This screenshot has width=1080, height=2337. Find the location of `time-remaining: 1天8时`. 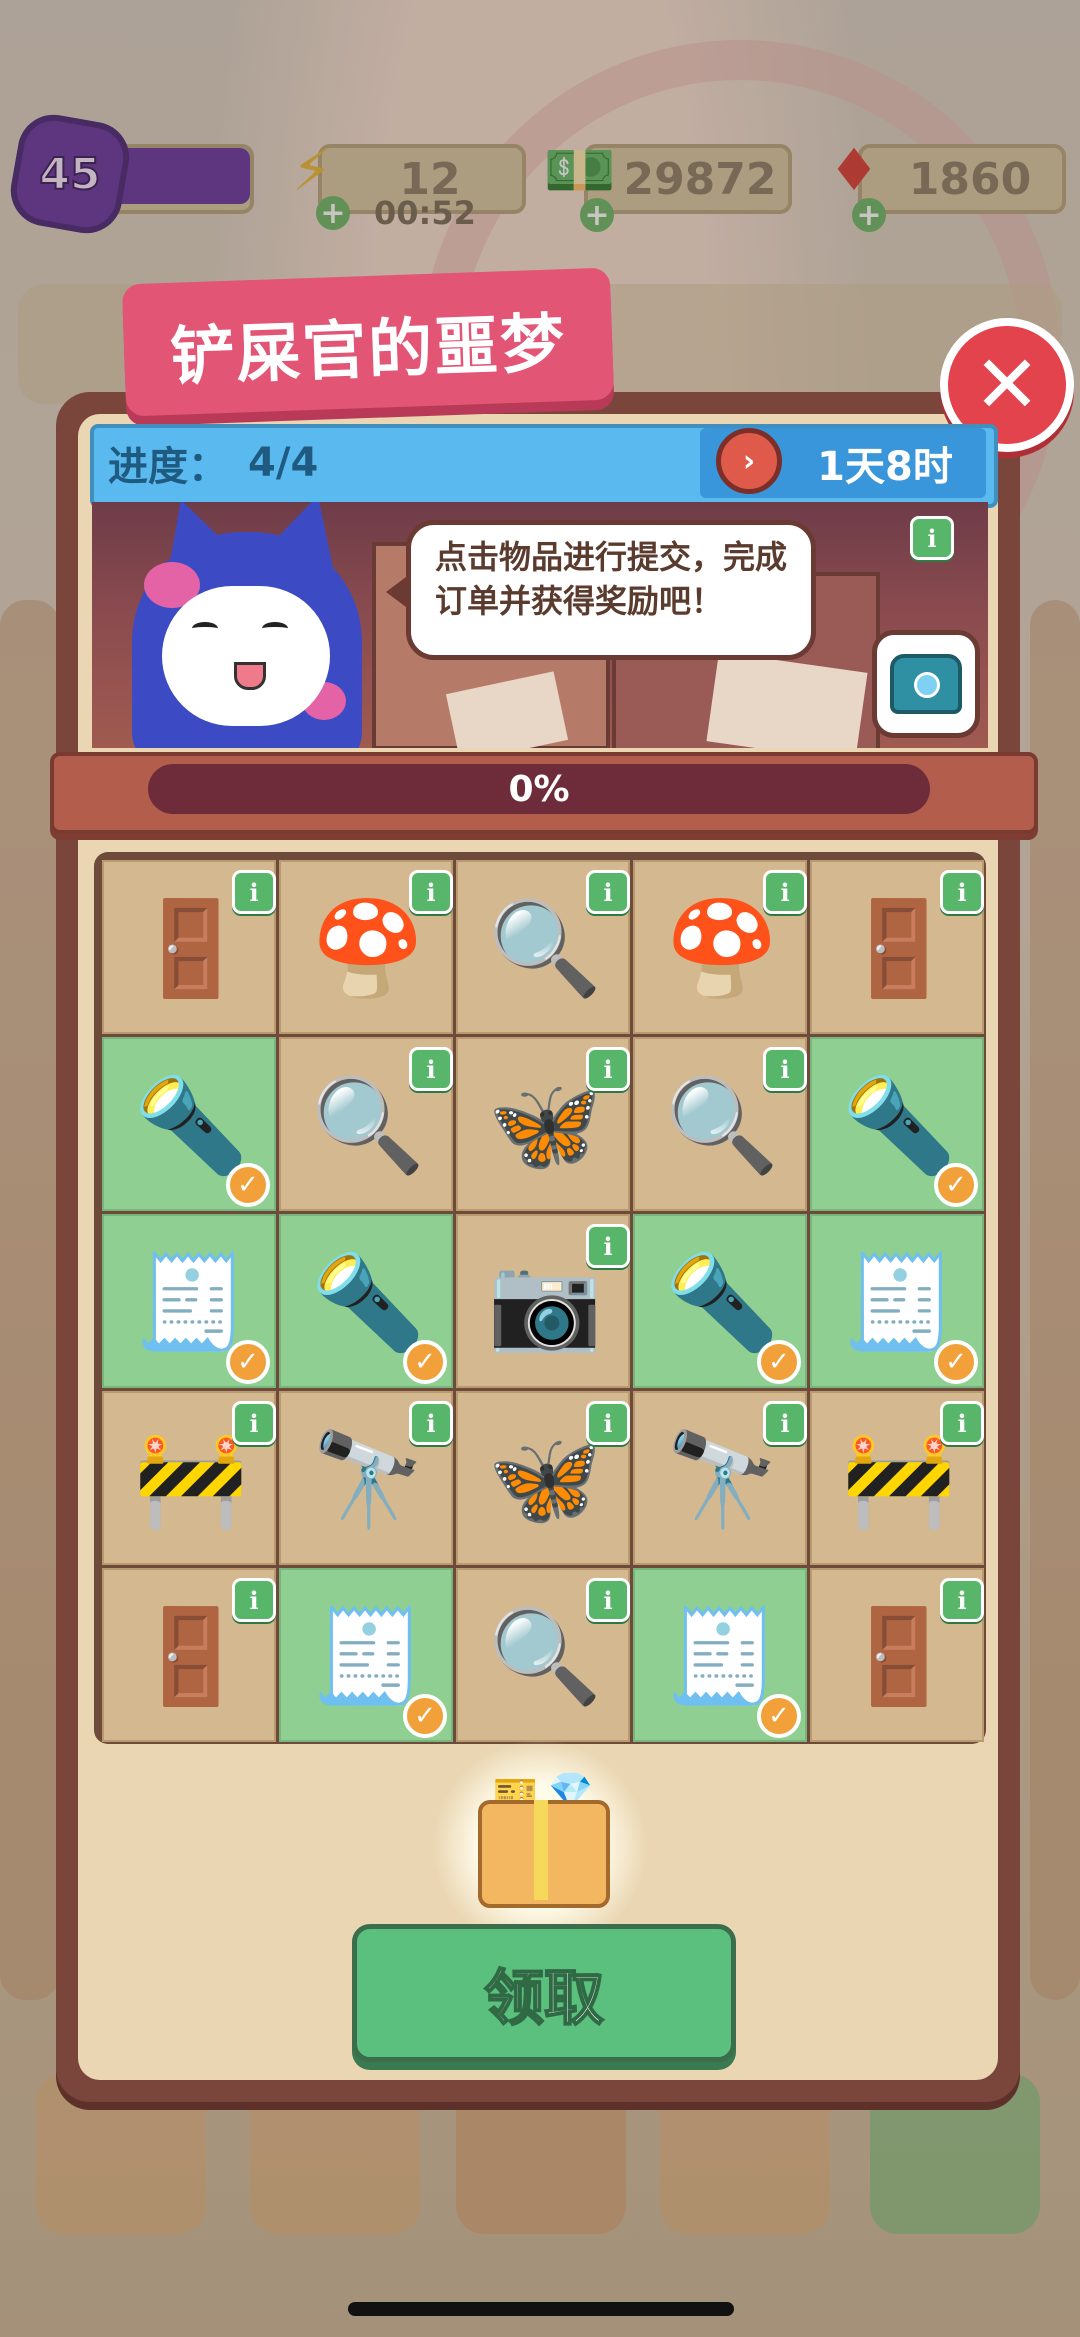

time-remaining: 1天8时 is located at coordinates (885, 467).